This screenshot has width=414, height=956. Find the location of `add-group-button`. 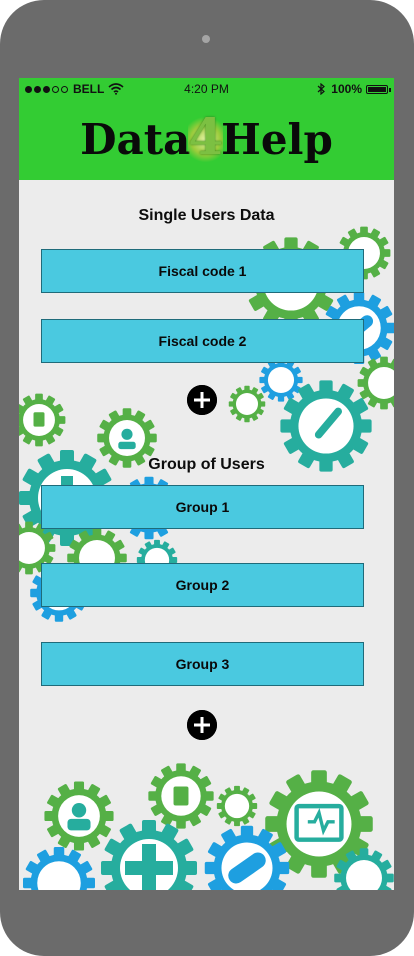

add-group-button is located at coordinates (202, 725).